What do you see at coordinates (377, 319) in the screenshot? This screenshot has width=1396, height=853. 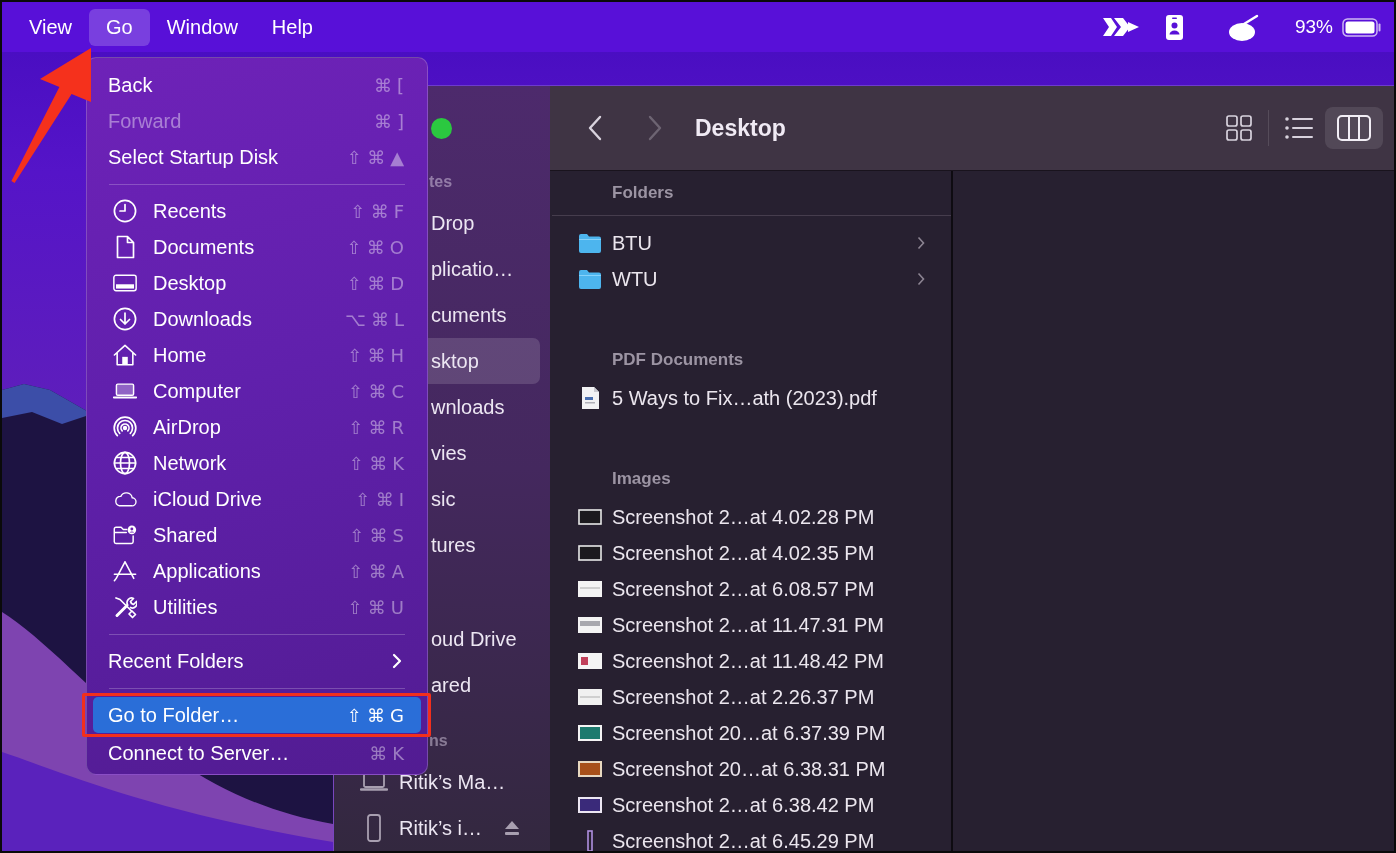 I see `shortcut-label: ⌥⌘L` at bounding box center [377, 319].